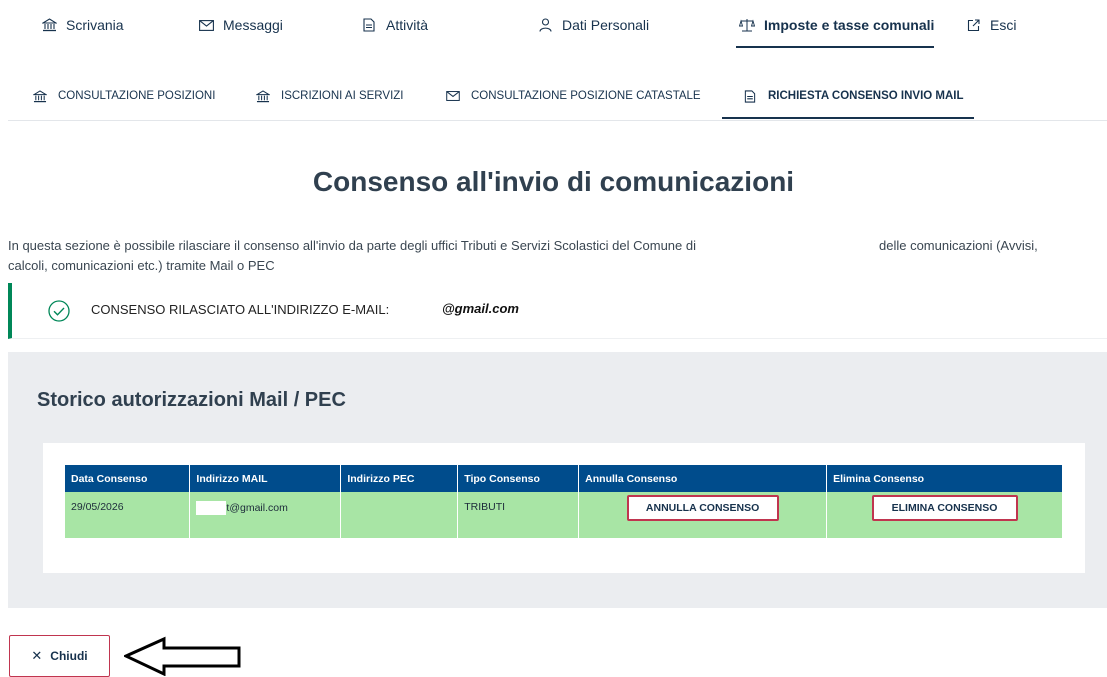  I want to click on nav-item-imposte: Imposte e tasse comunali, so click(836, 25).